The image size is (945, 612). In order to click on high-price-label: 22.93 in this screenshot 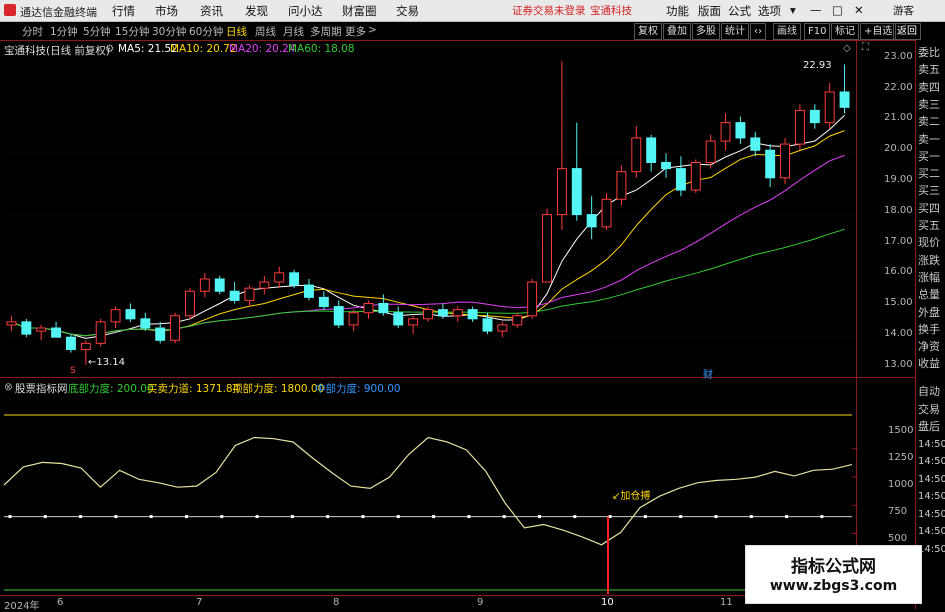, I will do `click(817, 65)`.